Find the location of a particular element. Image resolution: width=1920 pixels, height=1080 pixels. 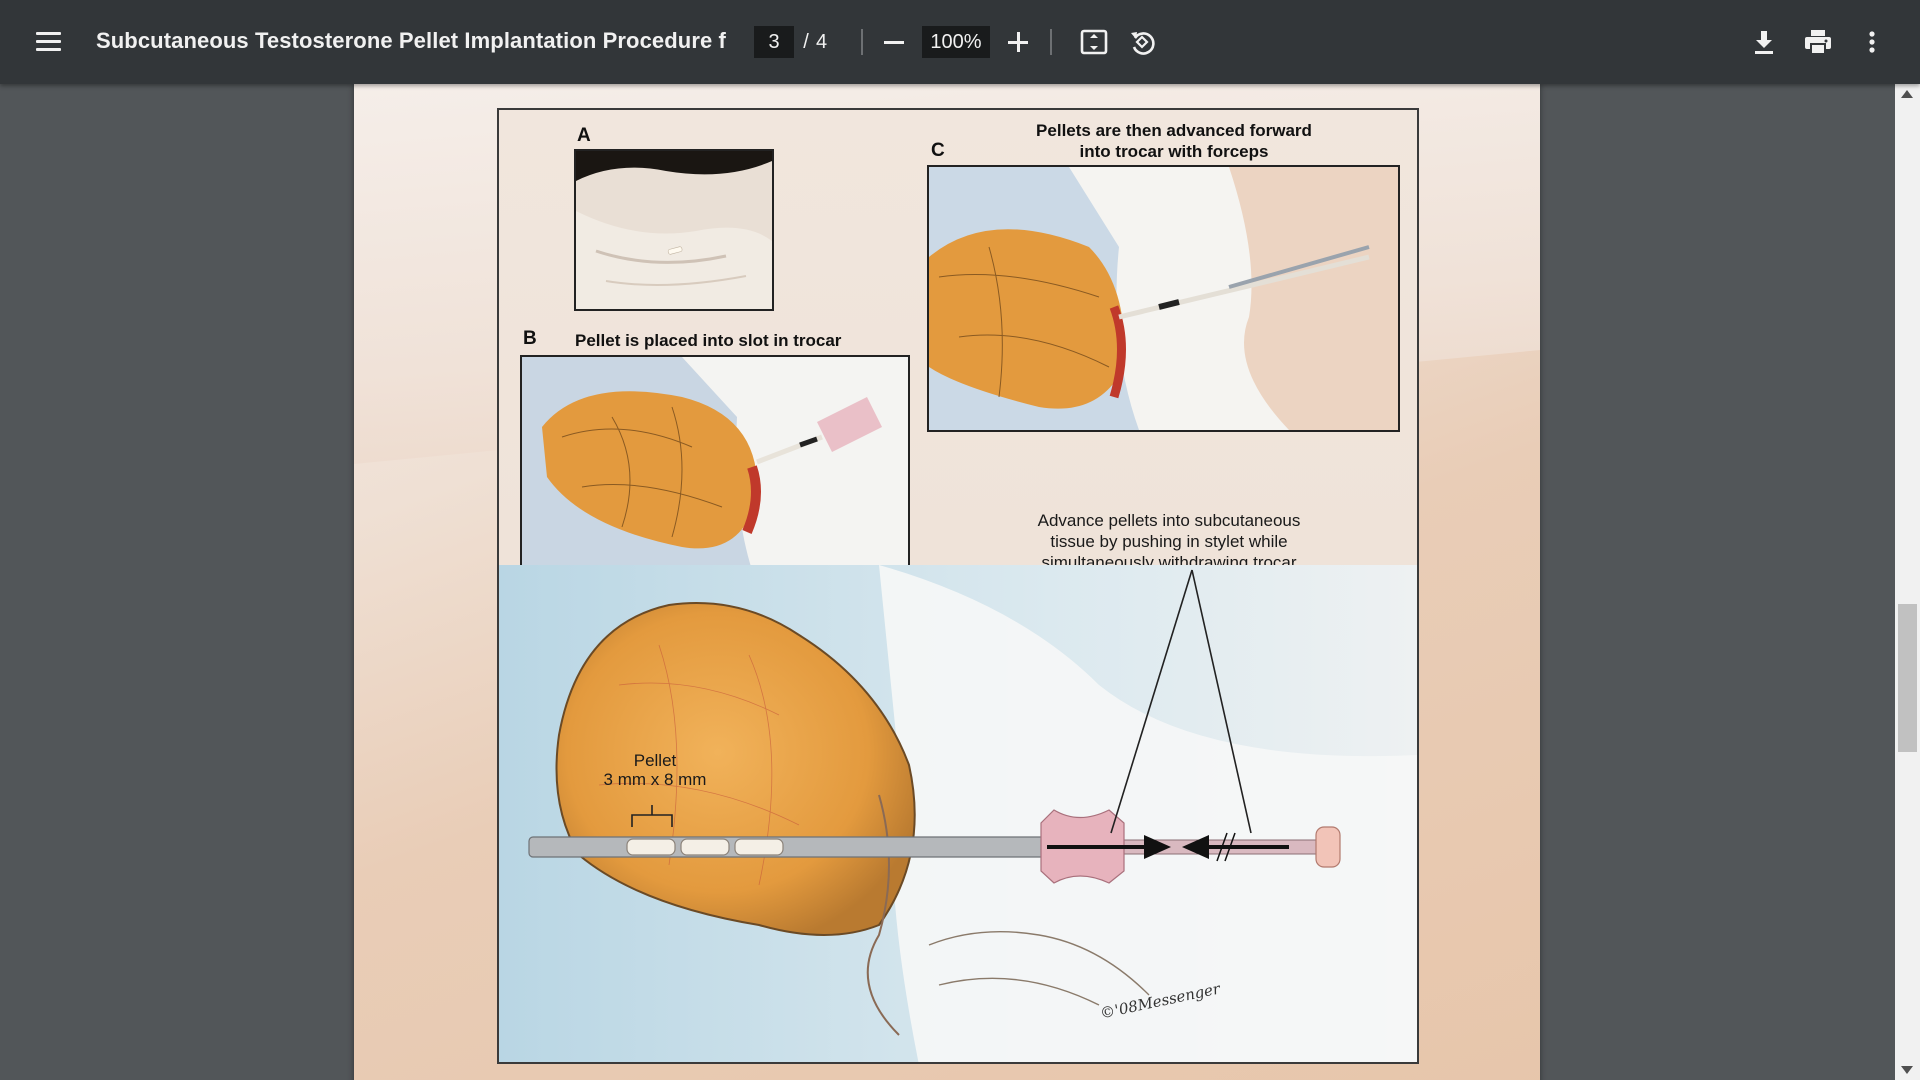

page-number-input is located at coordinates (774, 42).